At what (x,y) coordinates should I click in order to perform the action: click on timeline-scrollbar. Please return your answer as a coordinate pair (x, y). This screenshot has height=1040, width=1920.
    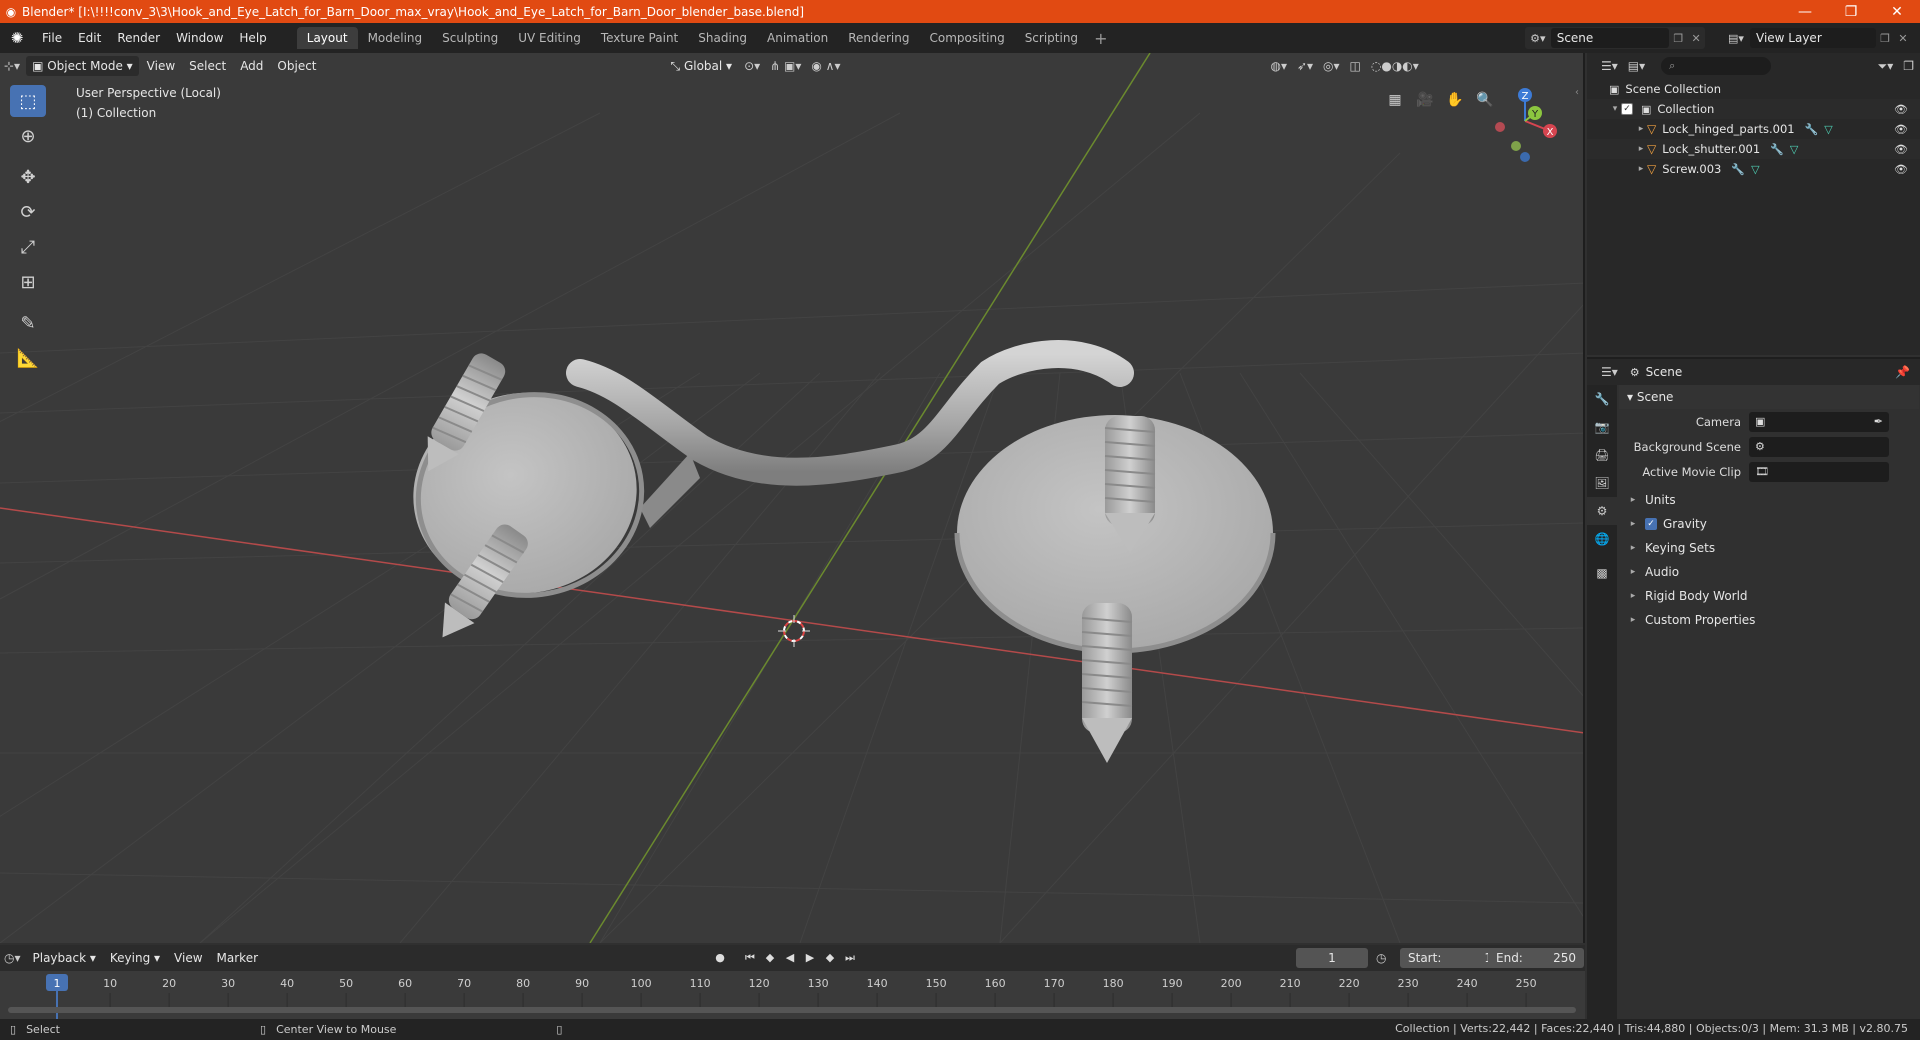
    Looking at the image, I should click on (792, 1010).